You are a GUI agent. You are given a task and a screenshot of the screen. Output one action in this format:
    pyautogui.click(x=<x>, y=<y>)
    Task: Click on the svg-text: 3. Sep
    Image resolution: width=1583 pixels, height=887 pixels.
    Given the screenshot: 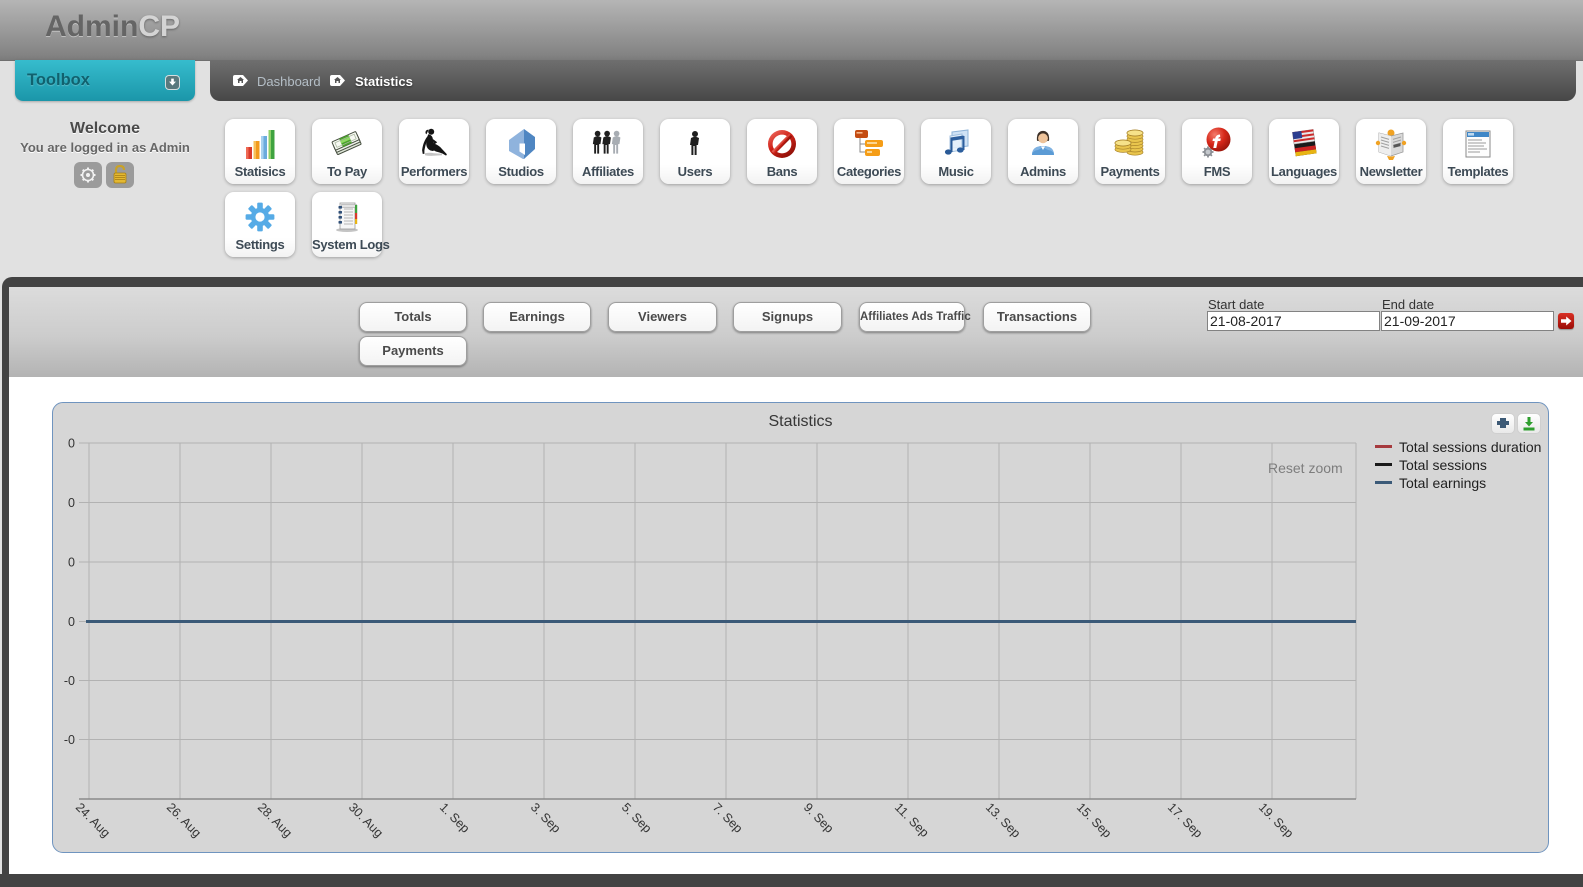 What is the action you would take?
    pyautogui.click(x=545, y=817)
    